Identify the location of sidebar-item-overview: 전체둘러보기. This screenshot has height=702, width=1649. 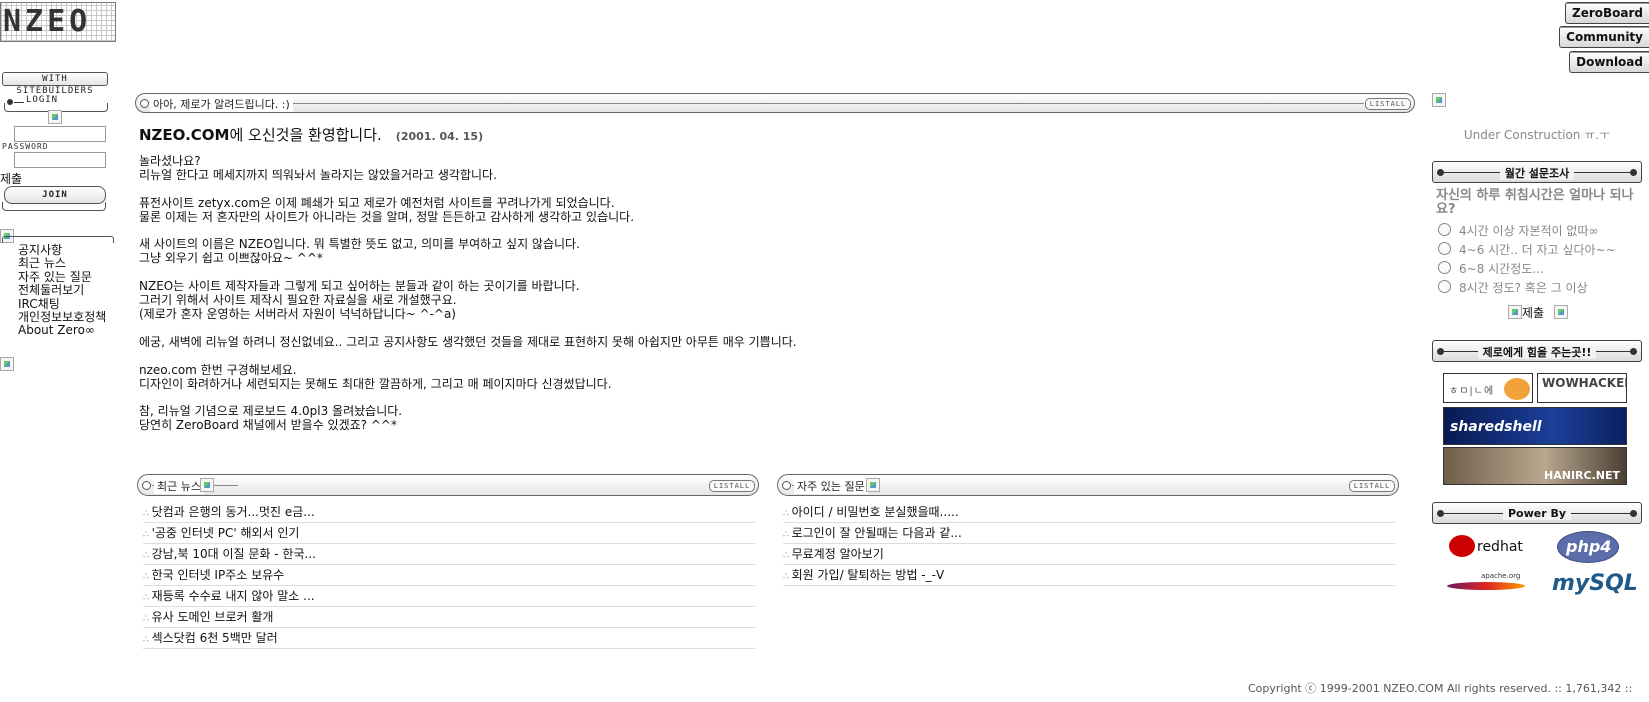
(62, 290).